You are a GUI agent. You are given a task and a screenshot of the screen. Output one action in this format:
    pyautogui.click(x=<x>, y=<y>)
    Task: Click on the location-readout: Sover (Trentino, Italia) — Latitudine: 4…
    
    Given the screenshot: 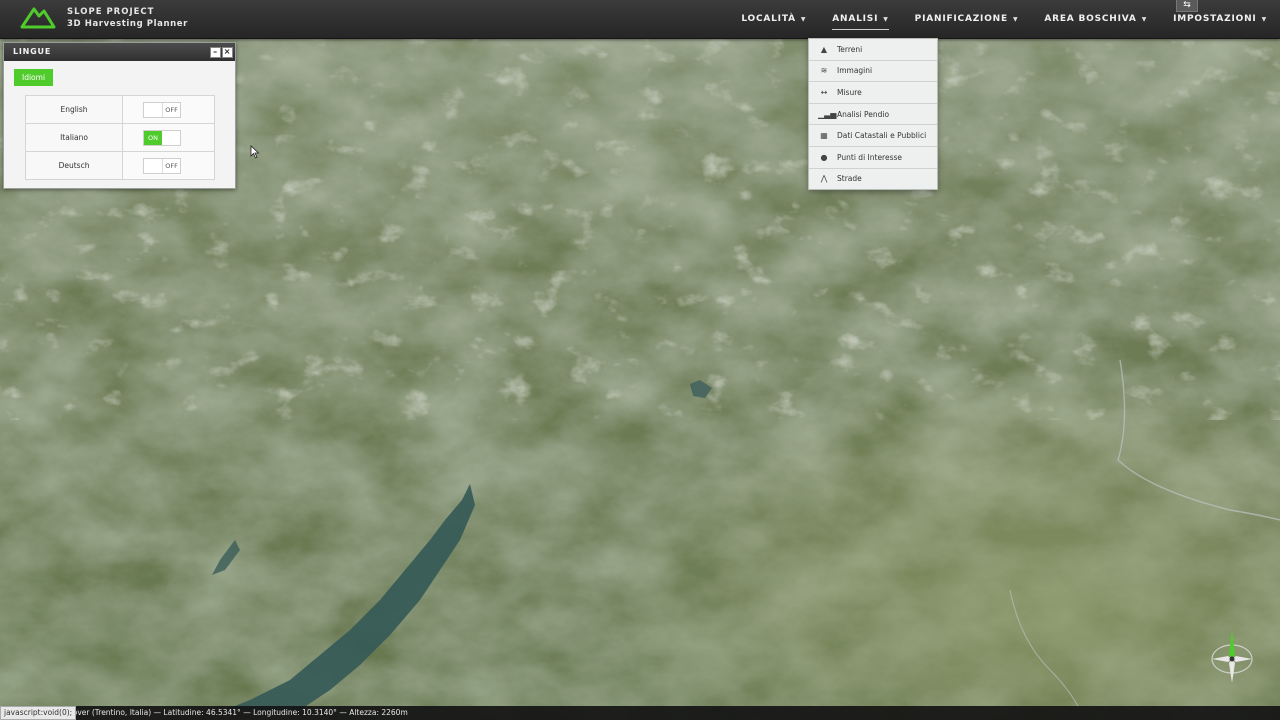 What is the action you would take?
    pyautogui.click(x=238, y=712)
    